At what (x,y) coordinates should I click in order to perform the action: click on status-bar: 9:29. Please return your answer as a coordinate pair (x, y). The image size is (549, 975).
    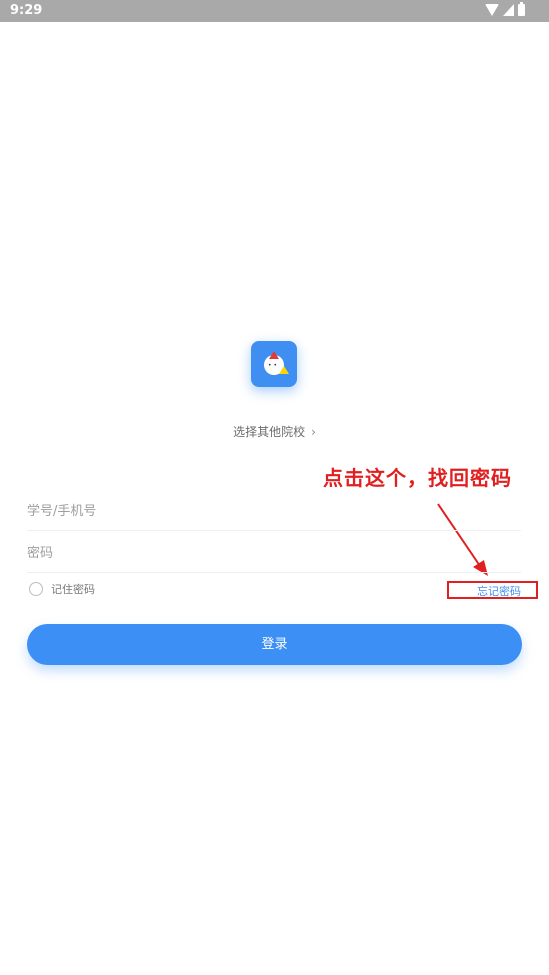
    Looking at the image, I should click on (274, 11).